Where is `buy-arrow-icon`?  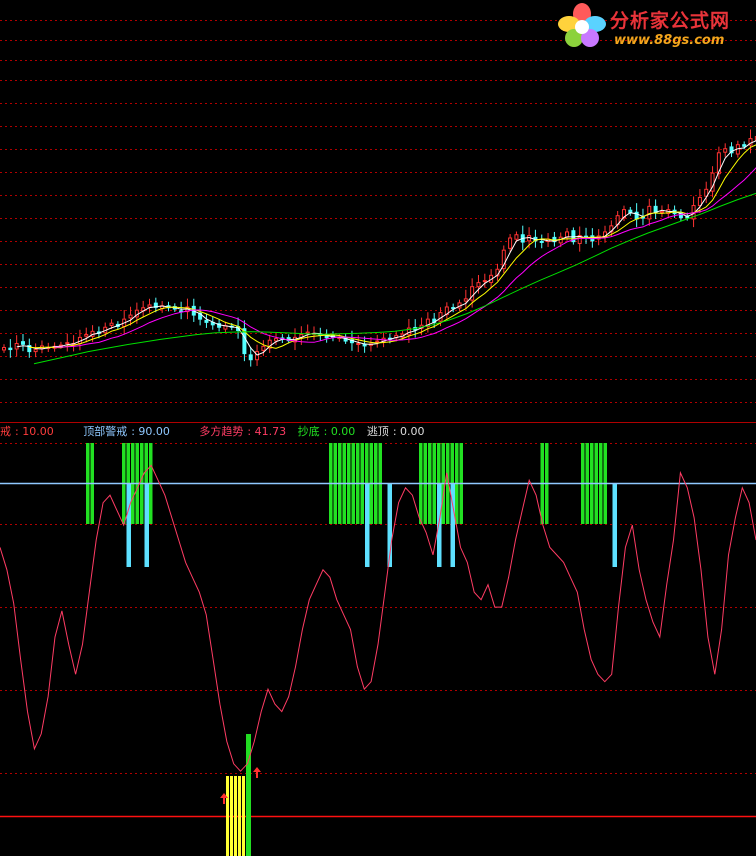 buy-arrow-icon is located at coordinates (257, 772).